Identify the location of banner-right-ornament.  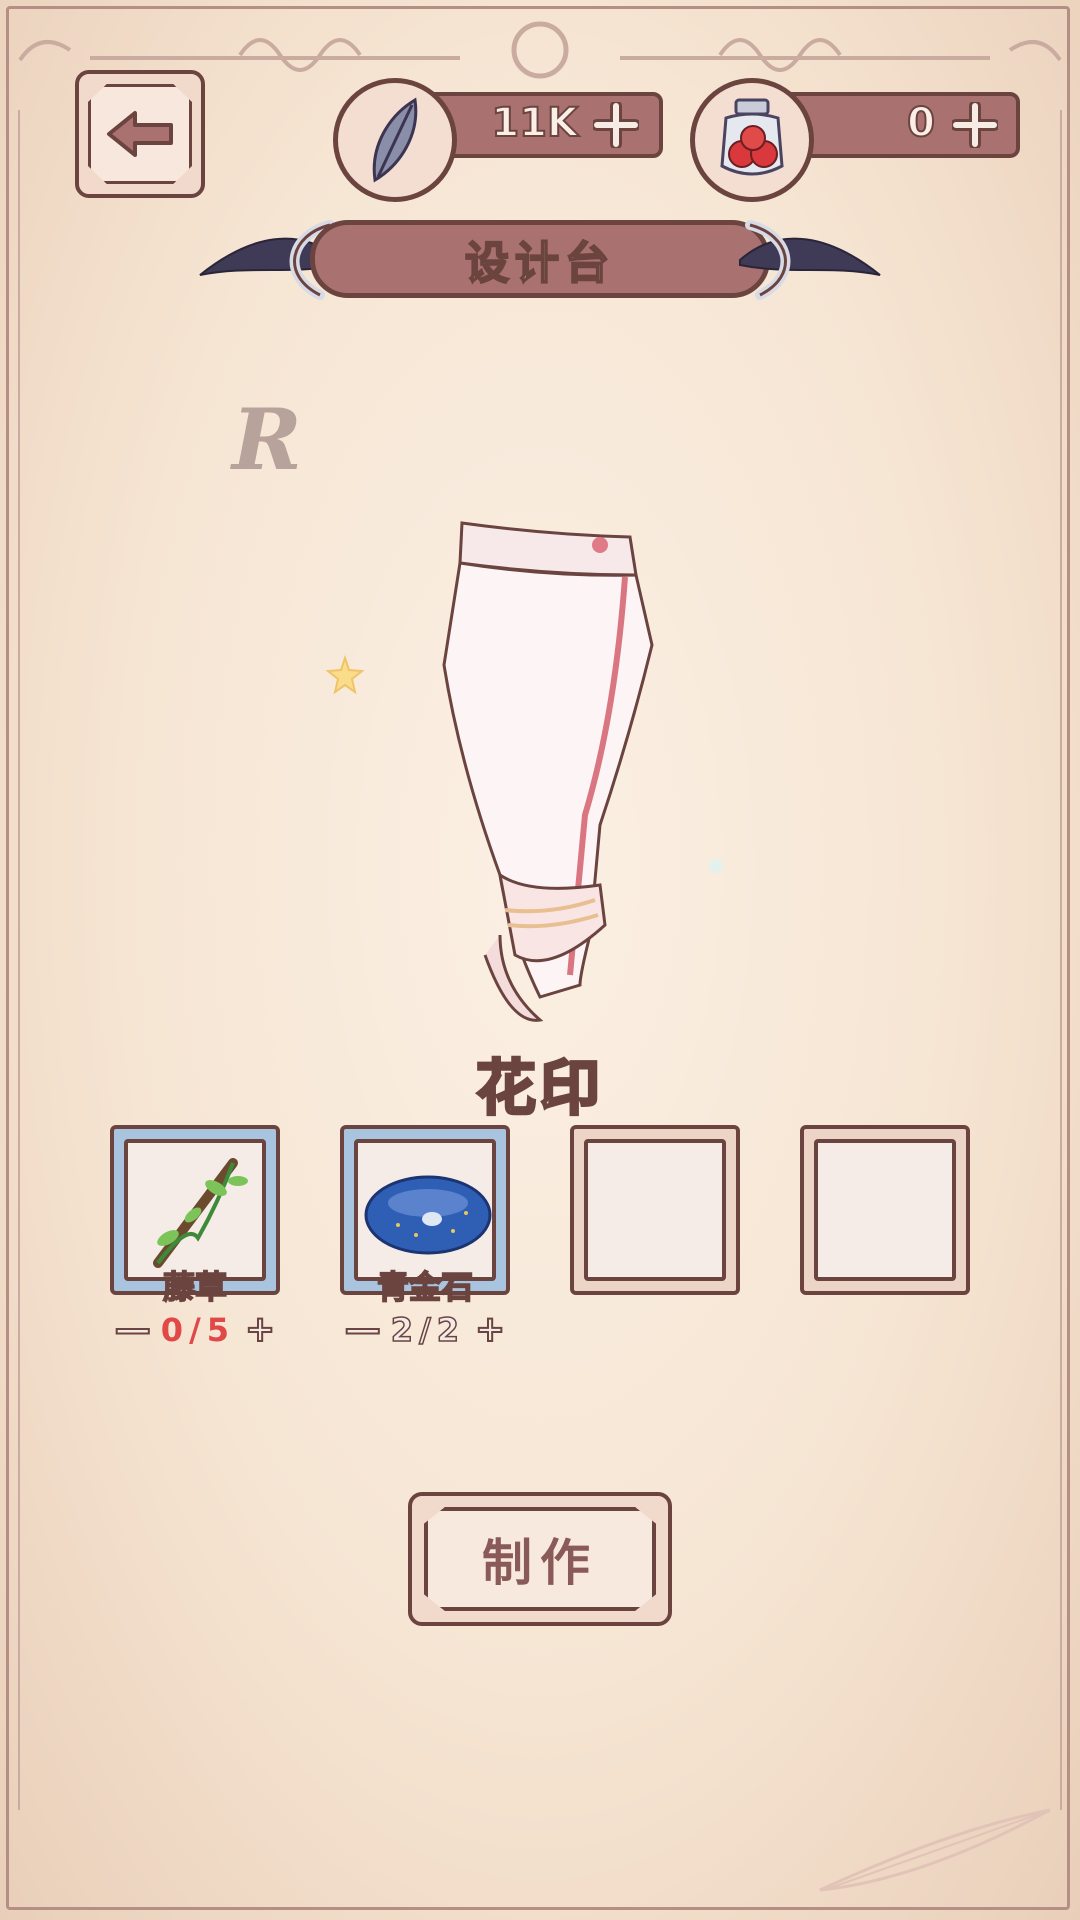
(810, 260).